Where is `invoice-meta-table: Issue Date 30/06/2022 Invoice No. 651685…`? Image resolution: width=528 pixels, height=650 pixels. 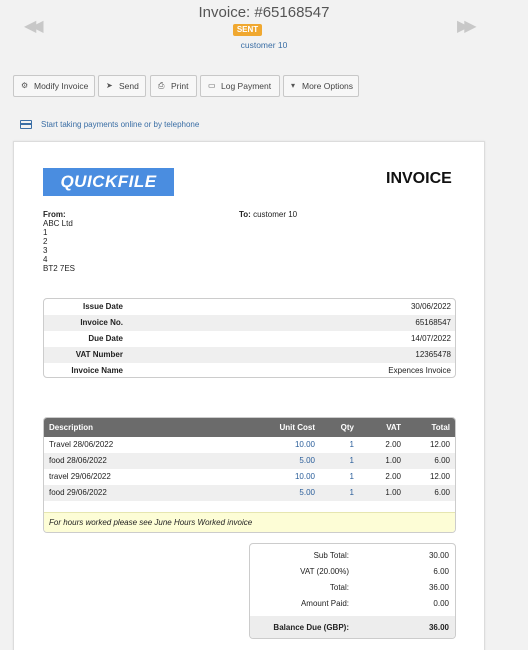 invoice-meta-table: Issue Date 30/06/2022 Invoice No. 651685… is located at coordinates (249, 338).